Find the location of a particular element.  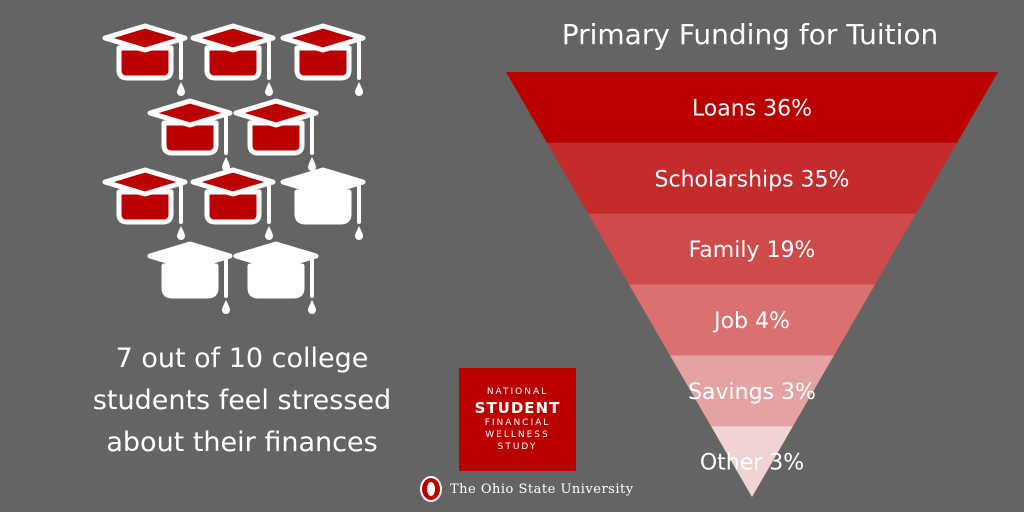

logo-line-financial: FINANCIAL is located at coordinates (517, 423).